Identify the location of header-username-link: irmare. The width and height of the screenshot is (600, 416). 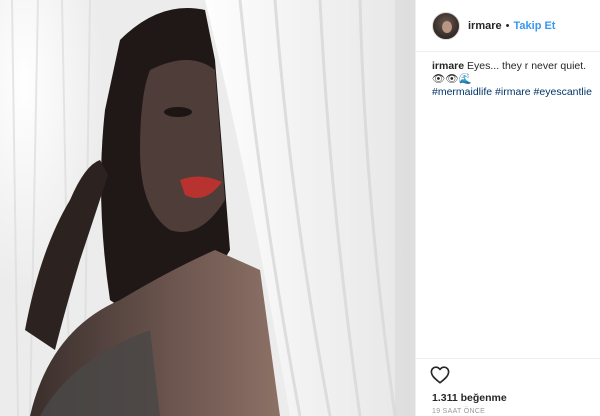
(485, 26).